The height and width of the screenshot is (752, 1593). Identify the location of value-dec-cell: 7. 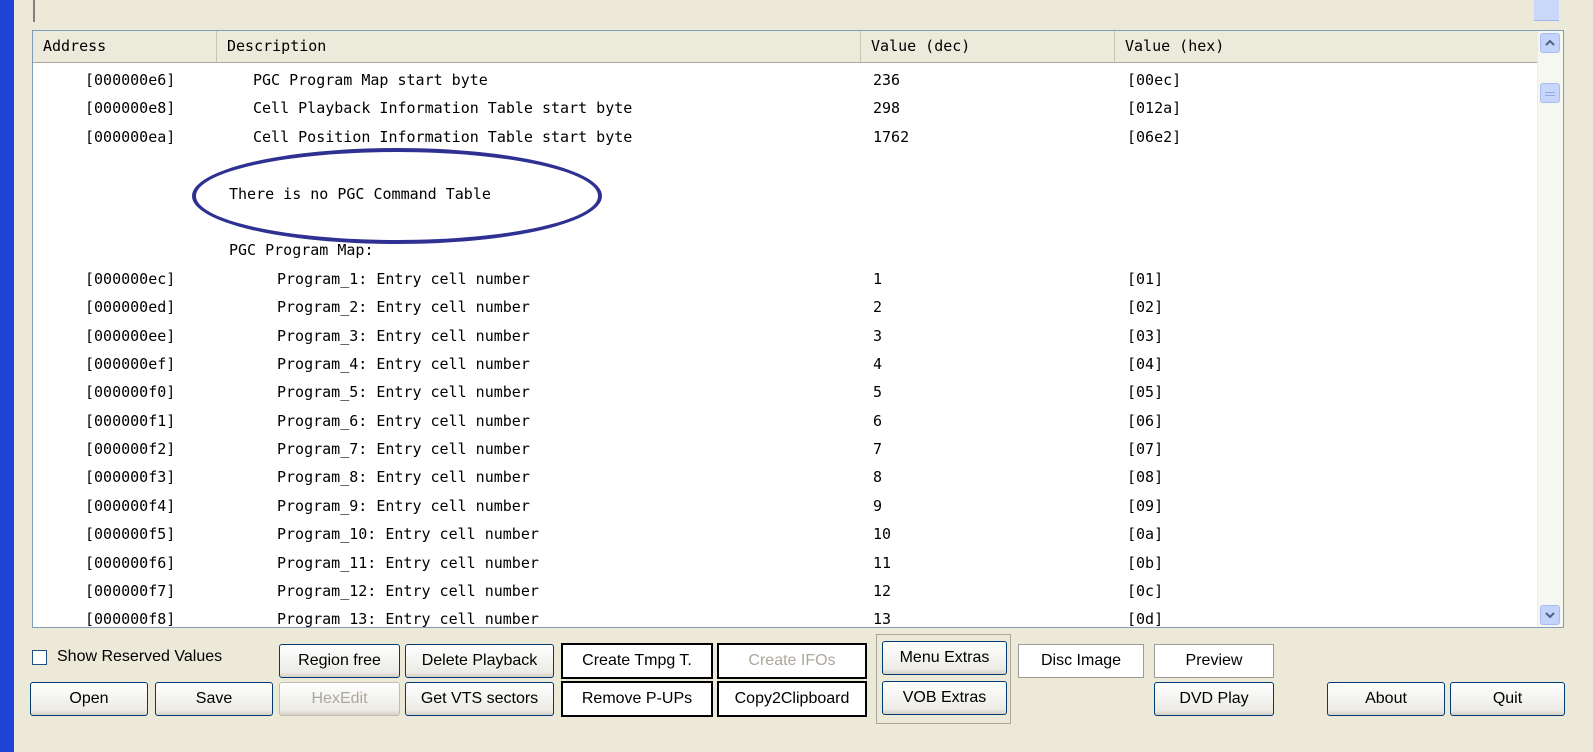
(878, 449).